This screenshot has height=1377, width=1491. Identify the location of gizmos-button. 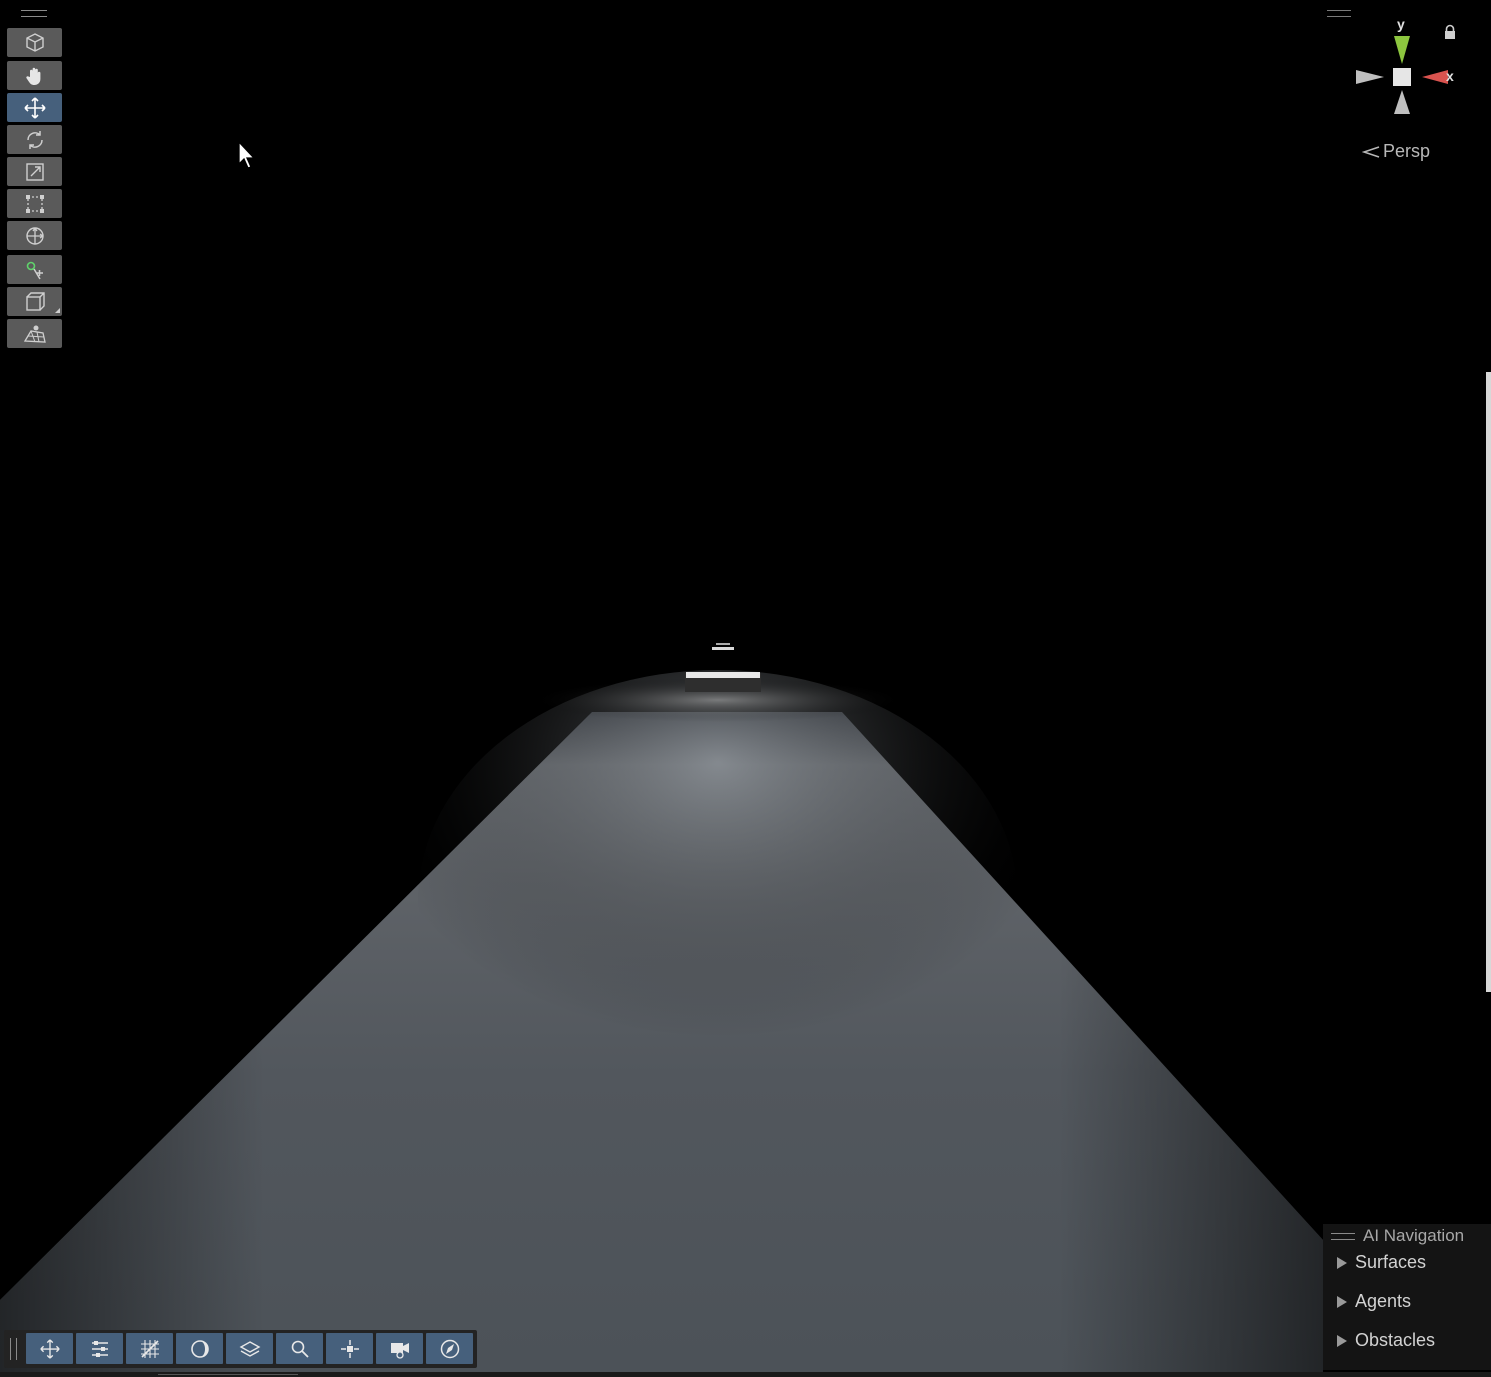
(449, 1348).